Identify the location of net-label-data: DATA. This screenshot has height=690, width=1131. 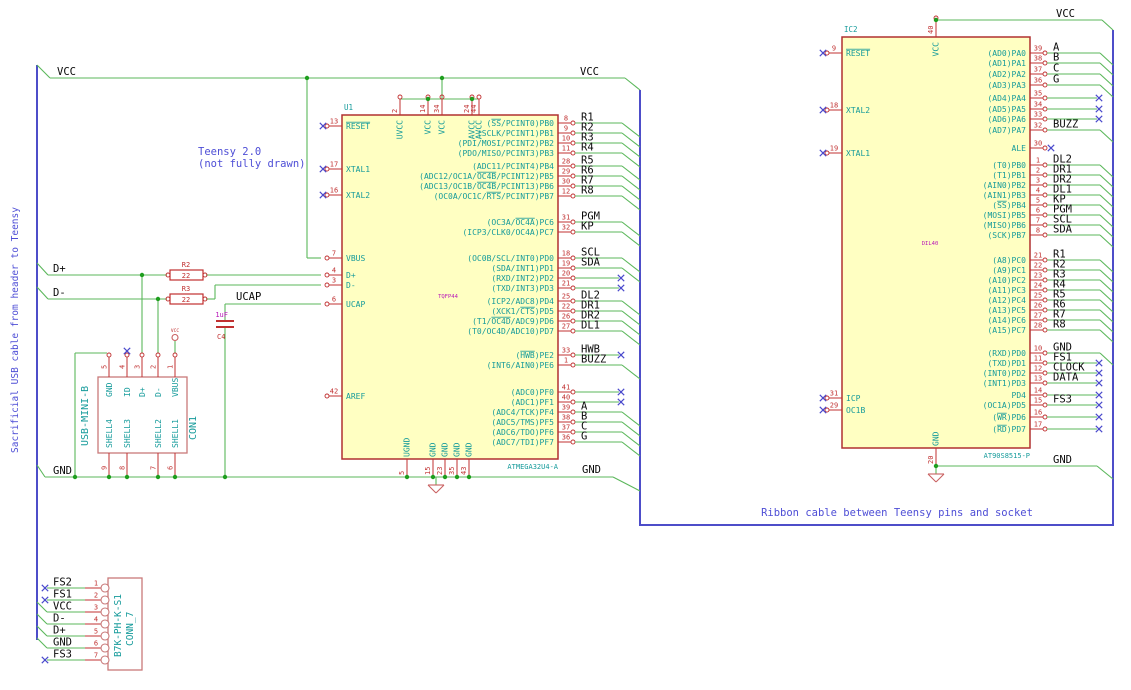
(1066, 378).